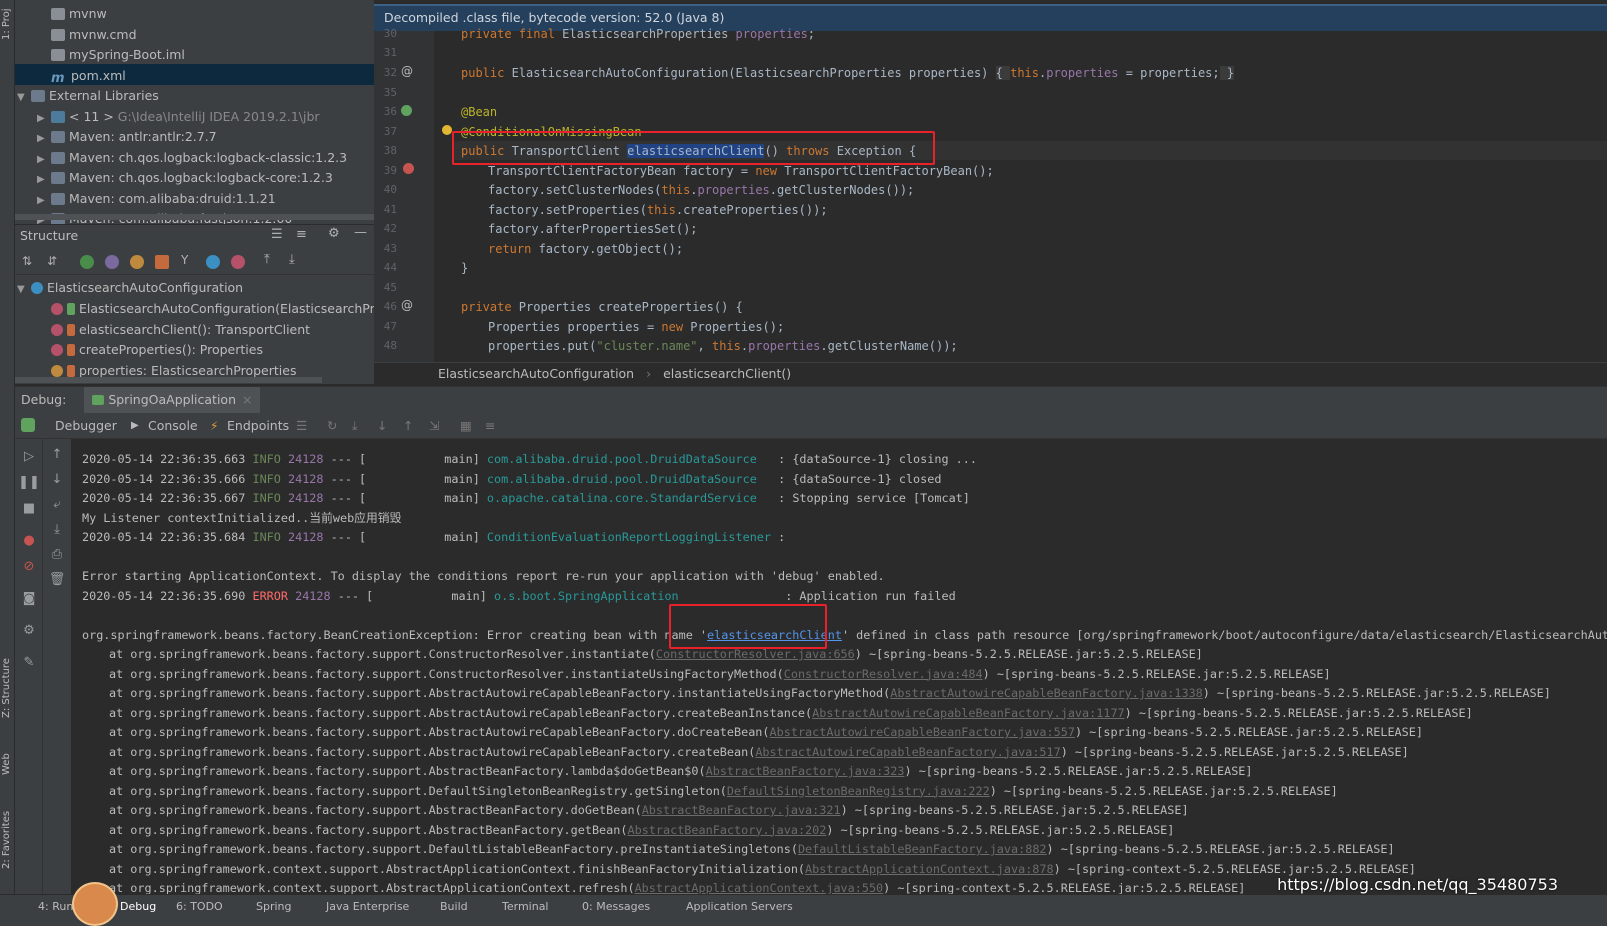  Describe the element at coordinates (8, 24) in the screenshot. I see `project-tool-tab: 1: Proj` at that location.